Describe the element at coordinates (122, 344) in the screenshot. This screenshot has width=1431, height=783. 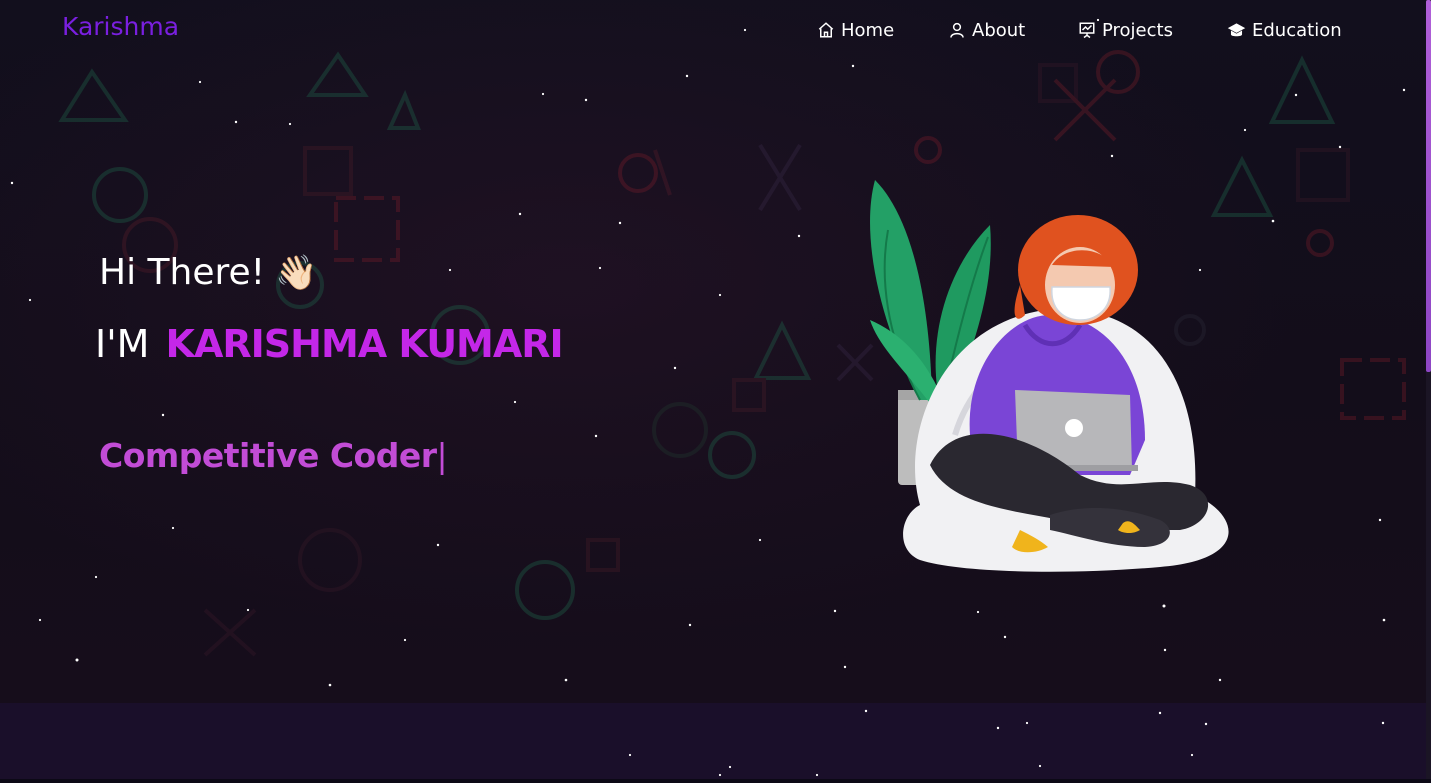
I see `intro-prefix: I'M` at that location.